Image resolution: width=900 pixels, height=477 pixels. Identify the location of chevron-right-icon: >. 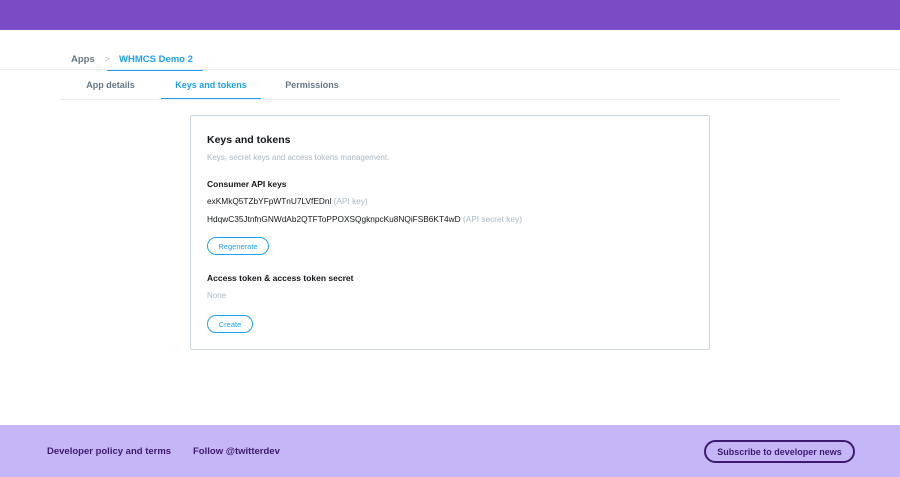
(107, 59).